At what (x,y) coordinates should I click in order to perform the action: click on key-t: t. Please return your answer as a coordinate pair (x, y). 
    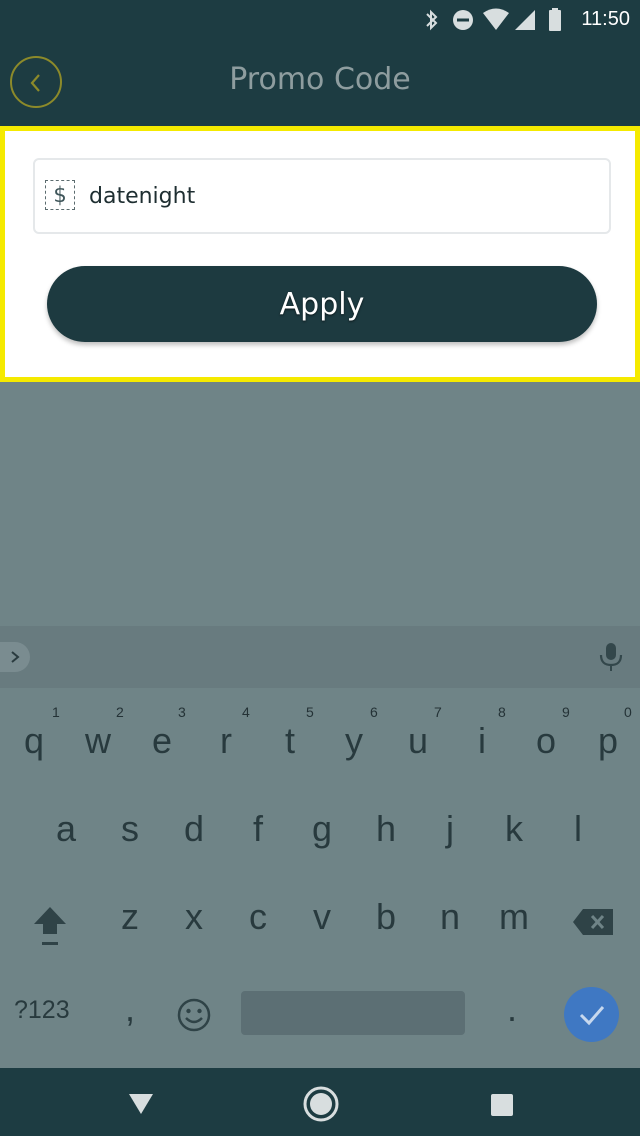
    Looking at the image, I should click on (290, 741).